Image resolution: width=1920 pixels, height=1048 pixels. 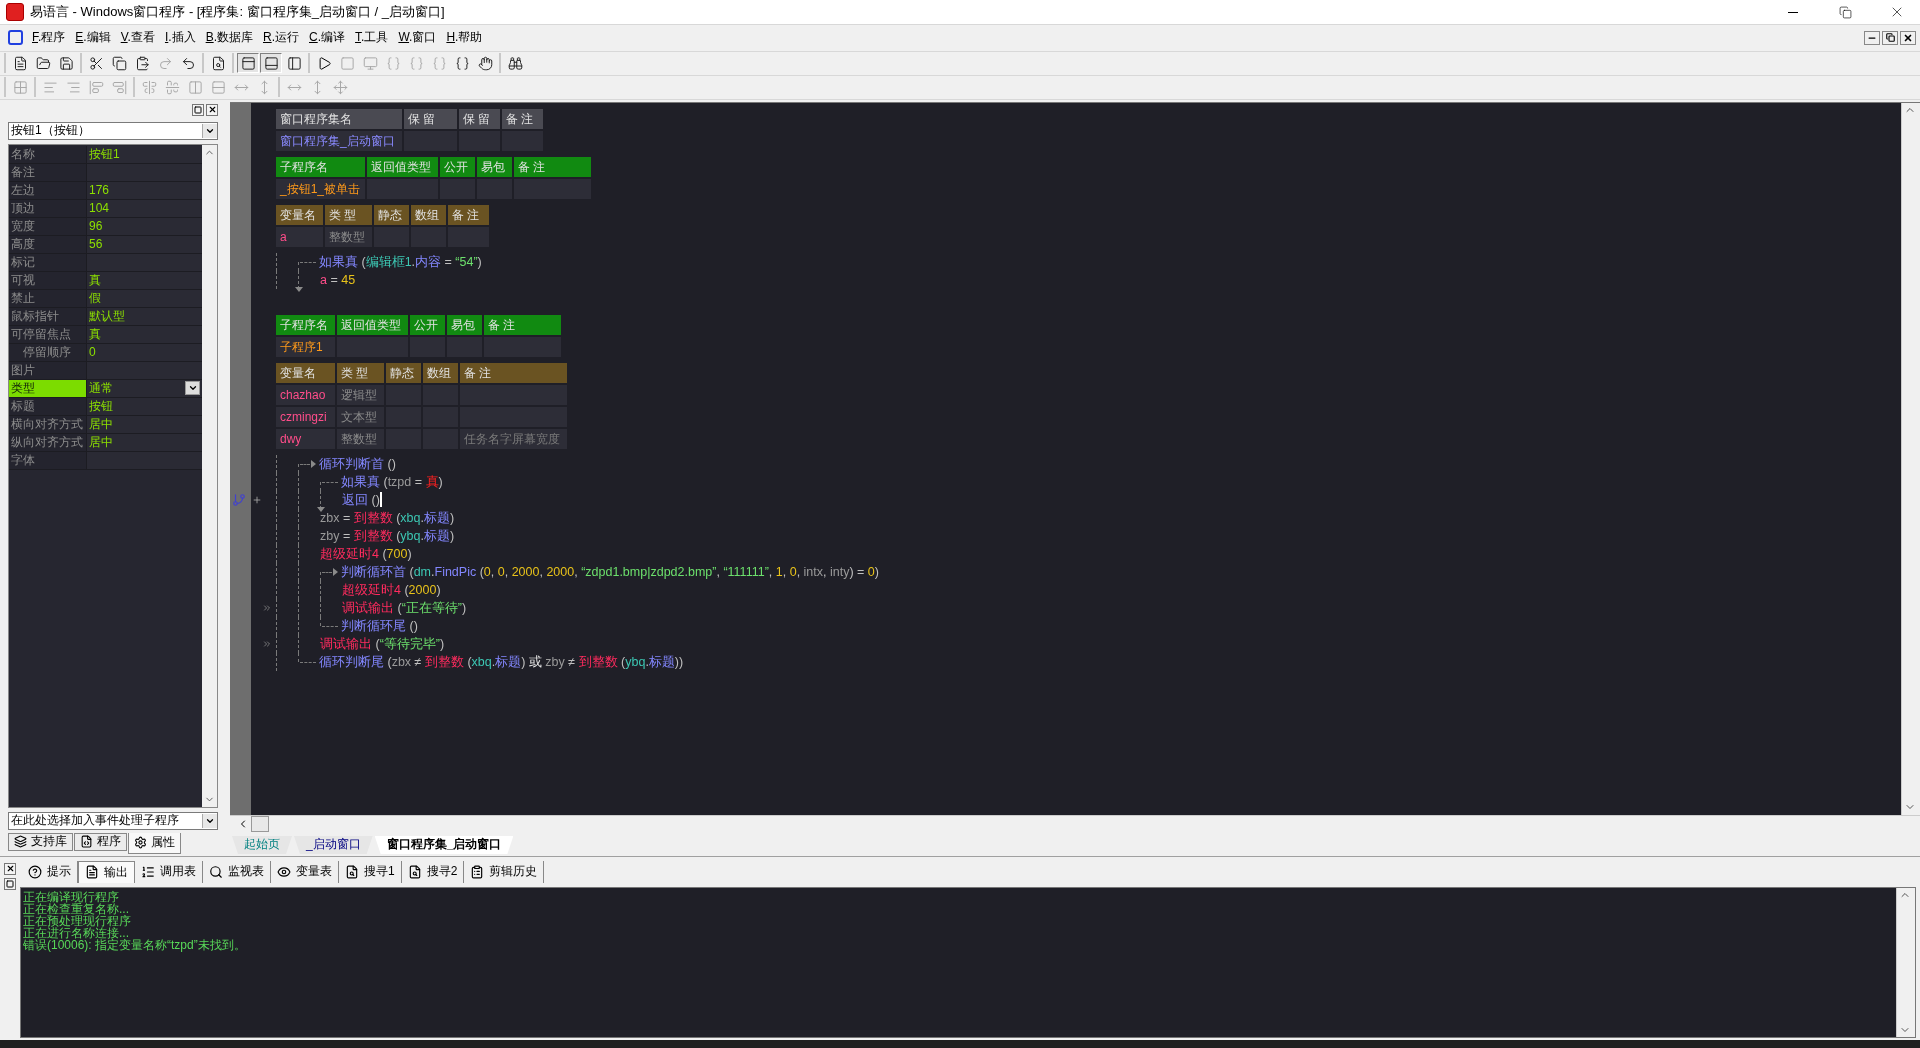 What do you see at coordinates (169, 871) in the screenshot?
I see `panel-tab: 调用表` at bounding box center [169, 871].